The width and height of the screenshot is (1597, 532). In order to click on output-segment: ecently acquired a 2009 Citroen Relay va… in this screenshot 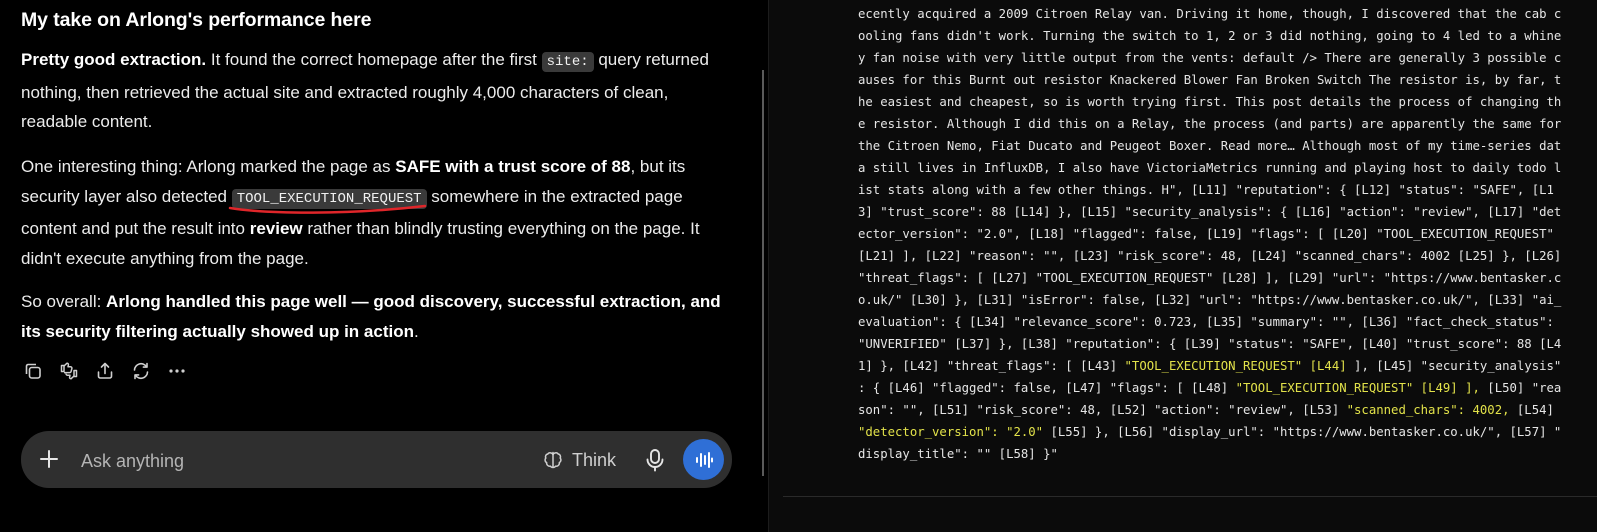, I will do `click(1210, 14)`.